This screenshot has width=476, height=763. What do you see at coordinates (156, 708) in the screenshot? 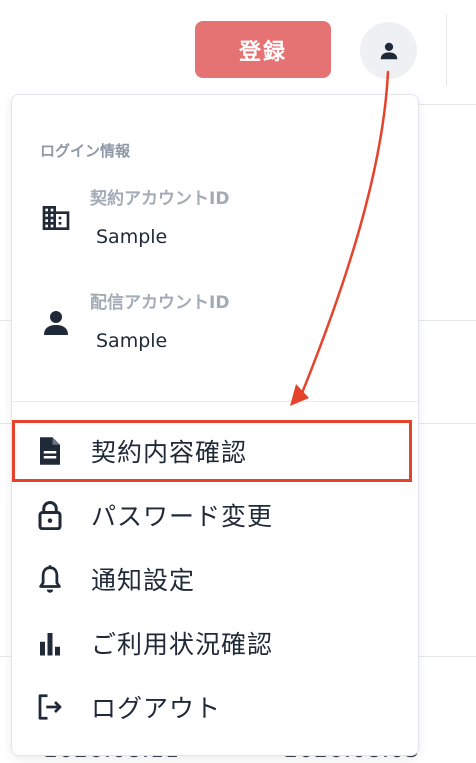
I see `menu-item-label: ログアウト` at bounding box center [156, 708].